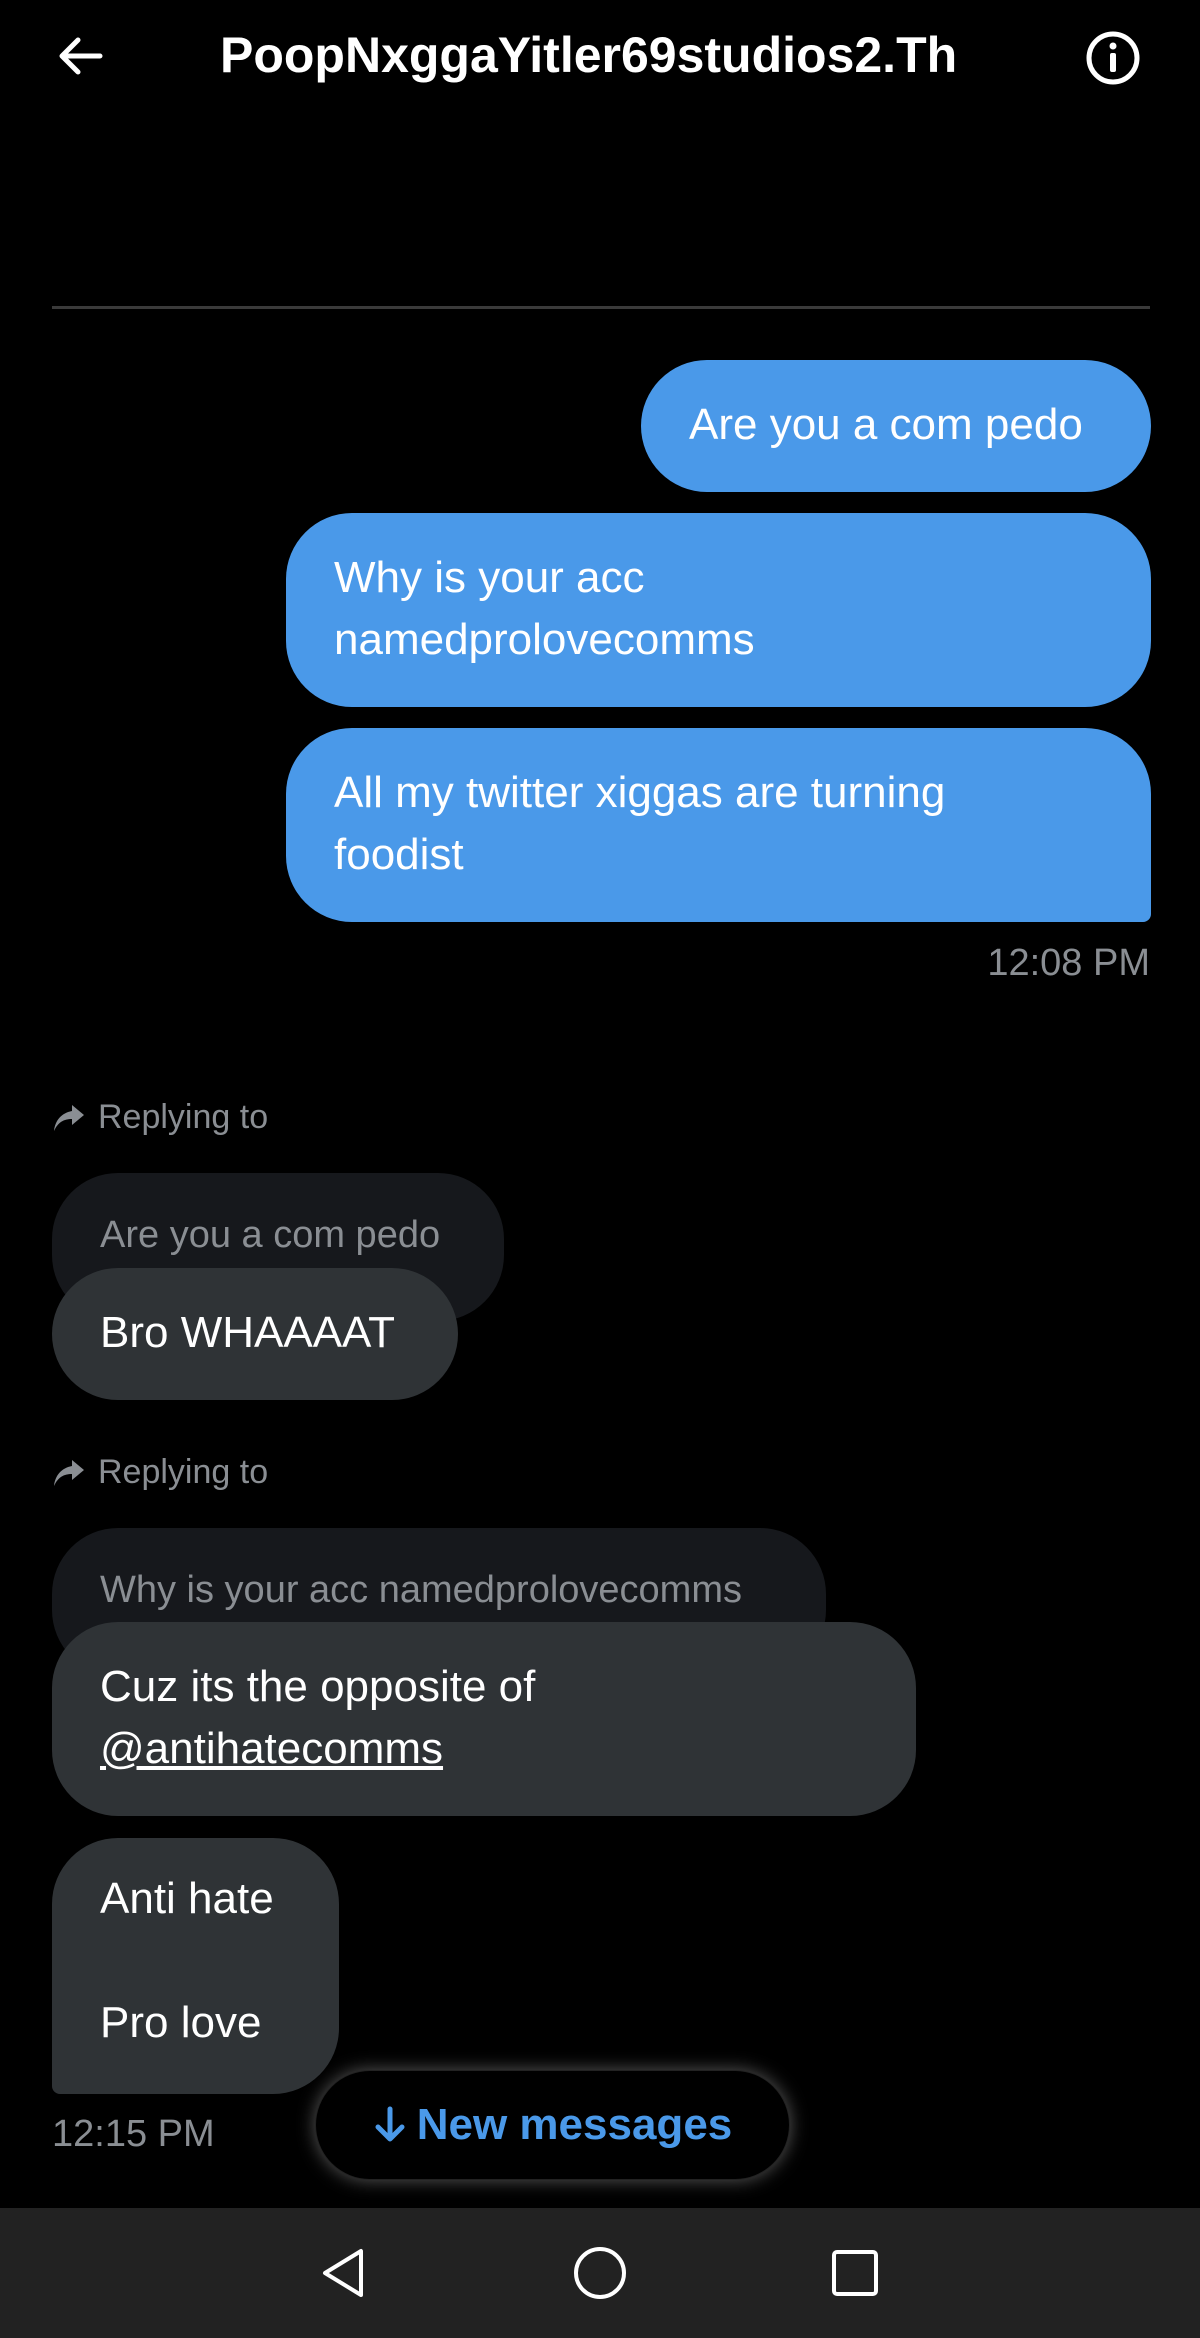 Image resolution: width=1200 pixels, height=2338 pixels. I want to click on nav-recents-button, so click(855, 2273).